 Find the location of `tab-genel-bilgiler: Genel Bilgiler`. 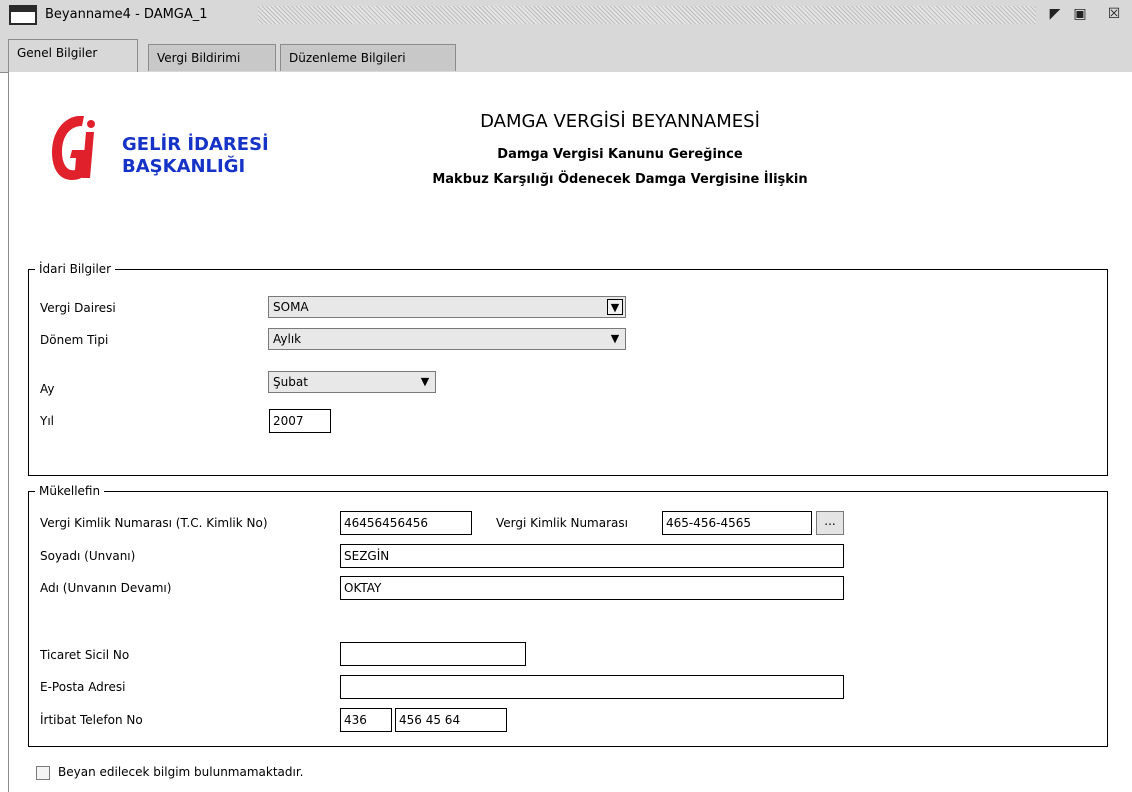

tab-genel-bilgiler: Genel Bilgiler is located at coordinates (73, 55).